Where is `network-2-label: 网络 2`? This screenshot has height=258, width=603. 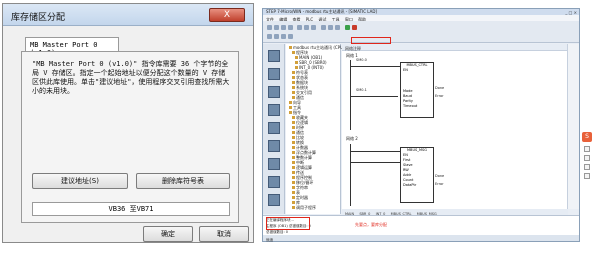
network-2-label: 网络 2 is located at coordinates (352, 138).